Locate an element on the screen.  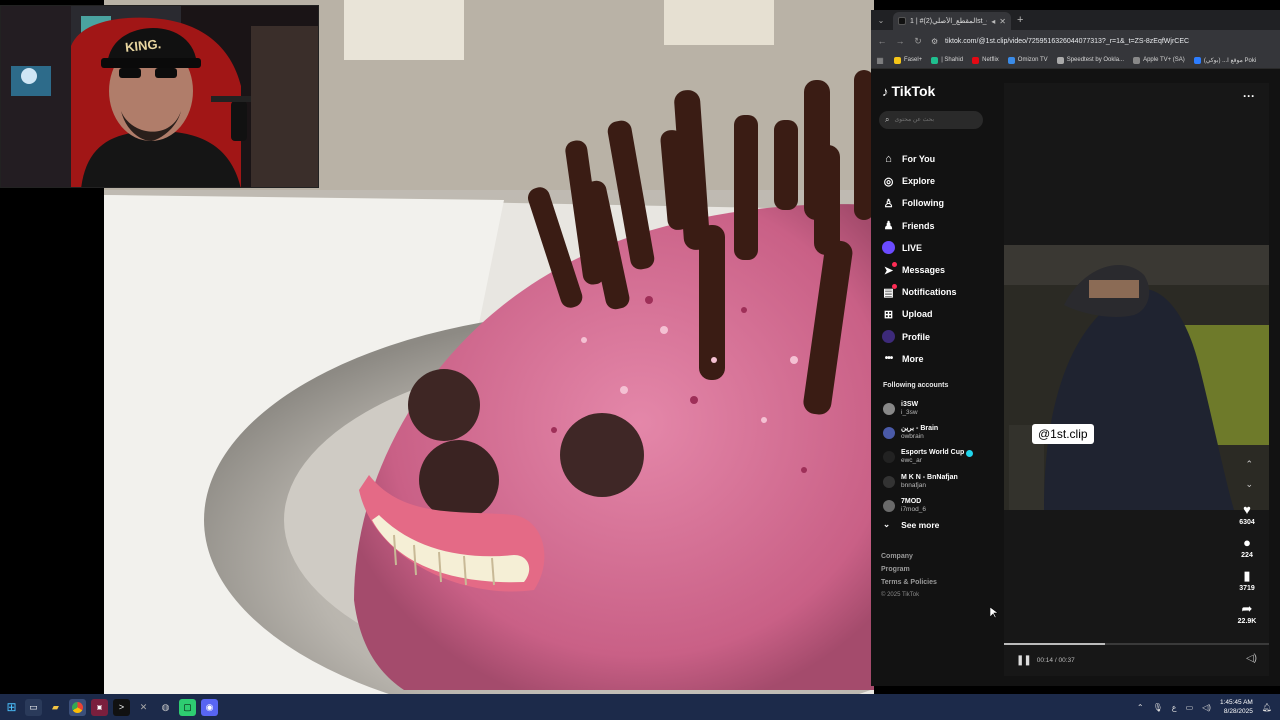
apps-icon: ▦ is located at coordinates (880, 60).